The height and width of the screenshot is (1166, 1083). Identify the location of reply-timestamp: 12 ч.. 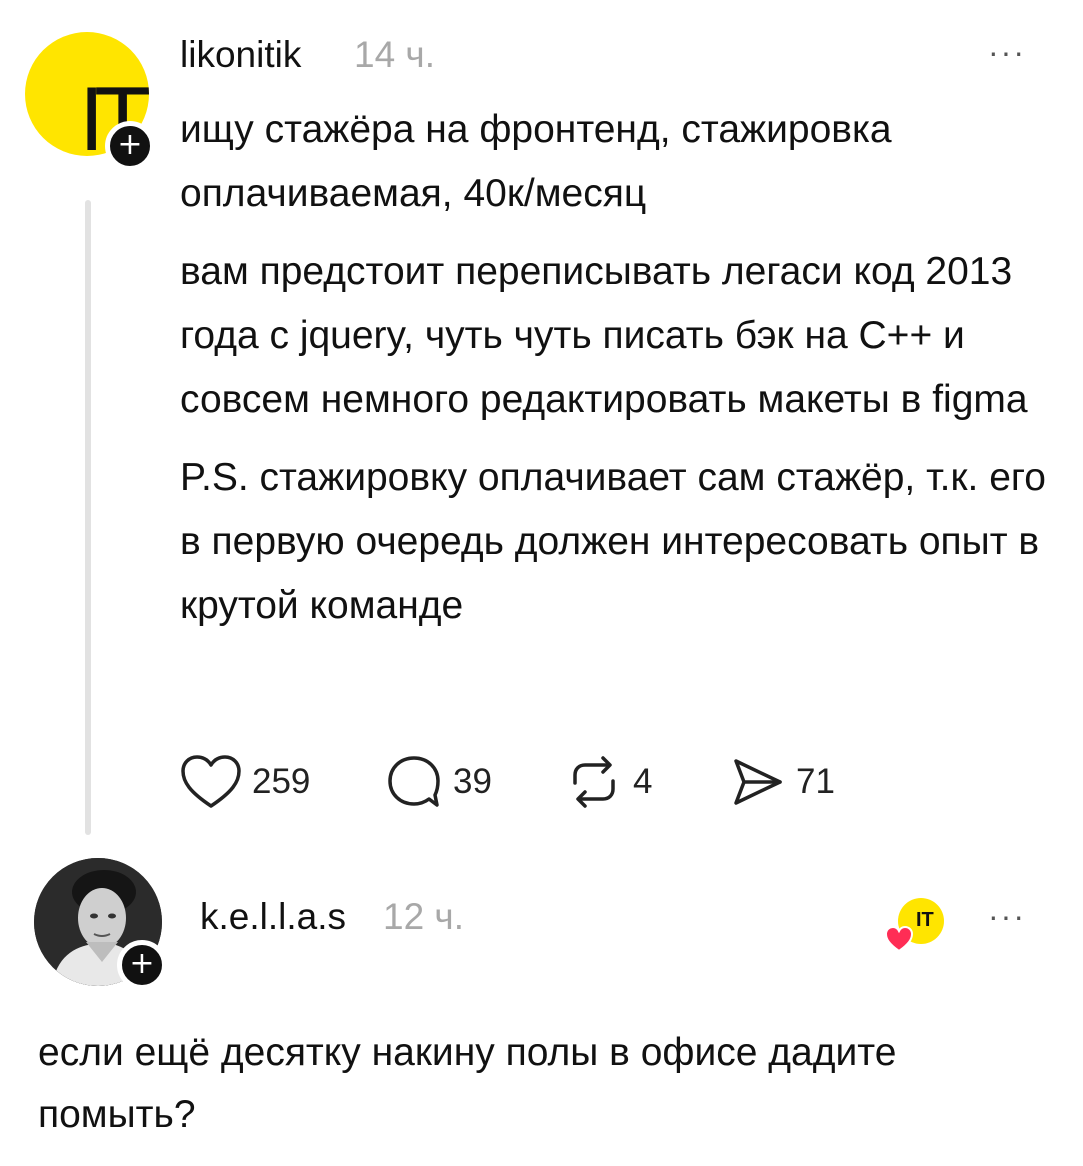
(423, 916).